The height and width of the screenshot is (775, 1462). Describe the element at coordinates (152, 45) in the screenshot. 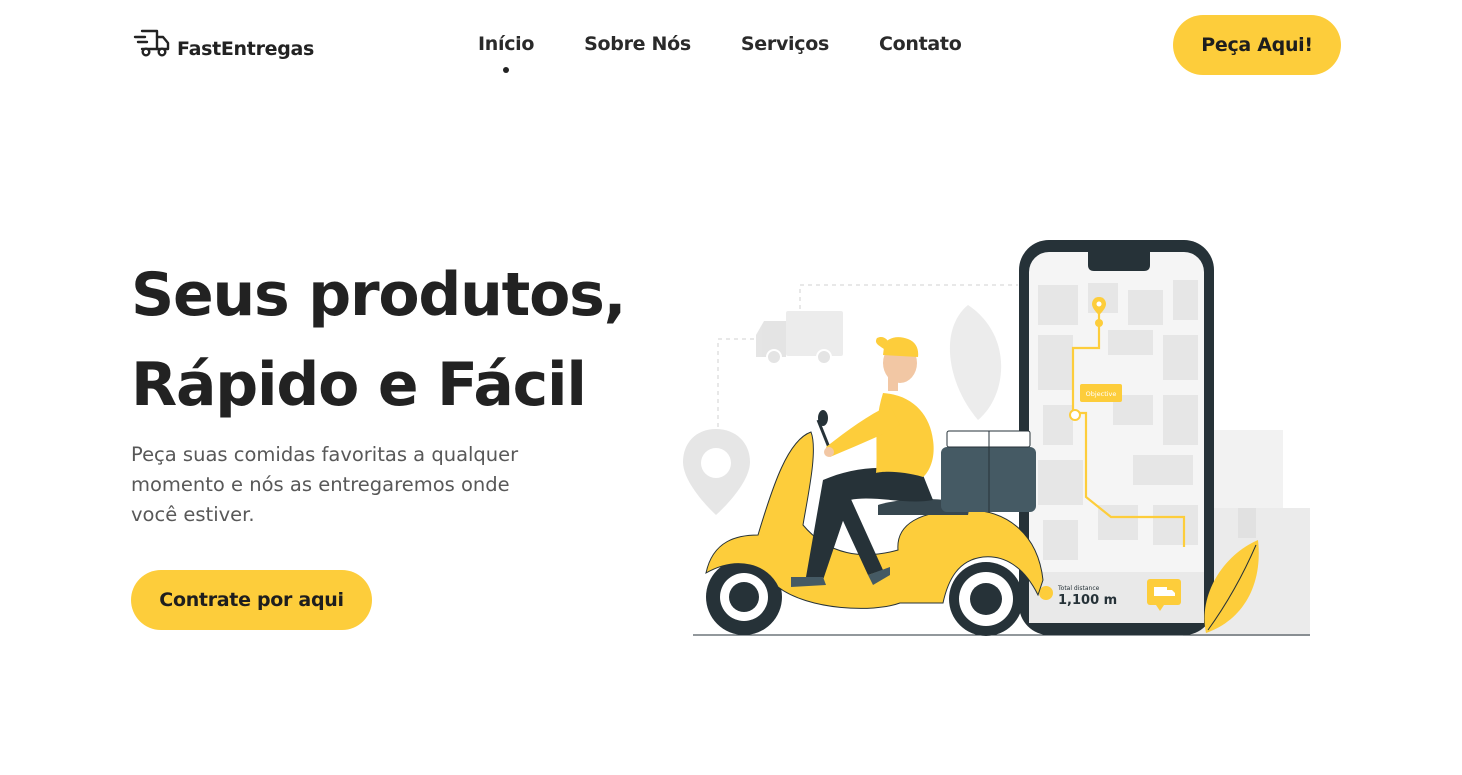

I see `delivery-truck-icon` at that location.